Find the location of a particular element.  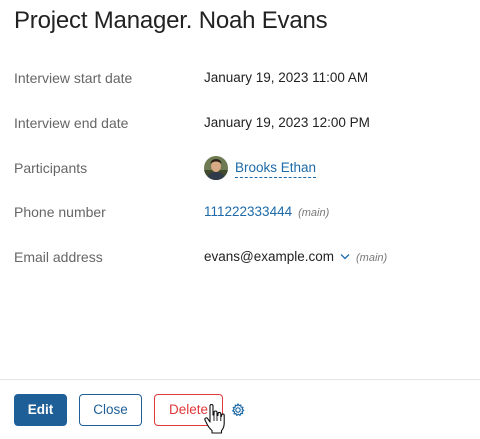

field-label-participants: Participants is located at coordinates (51, 168).